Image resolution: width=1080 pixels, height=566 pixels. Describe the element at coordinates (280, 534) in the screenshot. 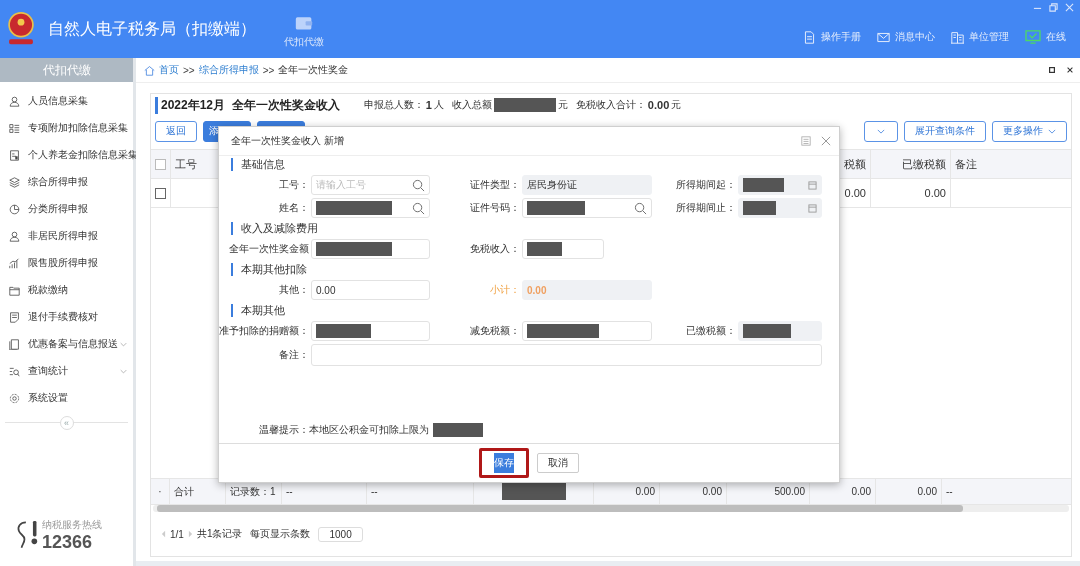

I see `page-size-label: 每页显示条数` at that location.